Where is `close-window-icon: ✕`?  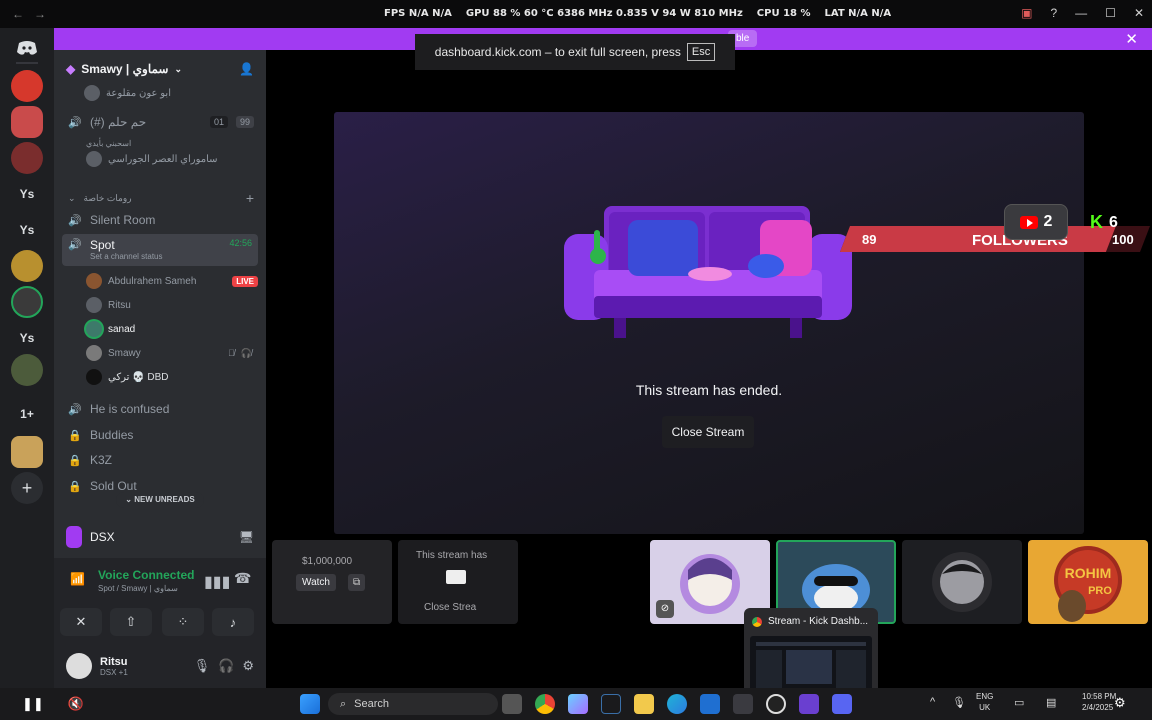
close-window-icon: ✕ is located at coordinates (1139, 13).